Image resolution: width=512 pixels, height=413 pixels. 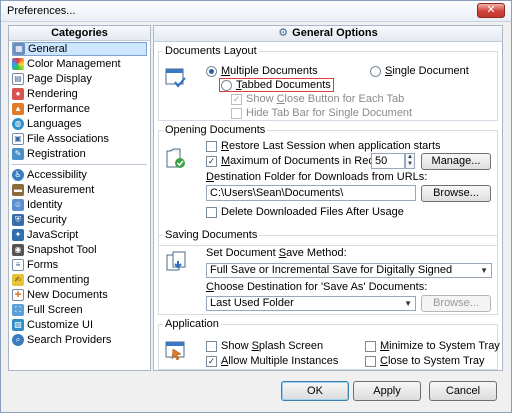 I want to click on show-splash-screen-checkbox: Show Splash Screen, so click(x=264, y=346).